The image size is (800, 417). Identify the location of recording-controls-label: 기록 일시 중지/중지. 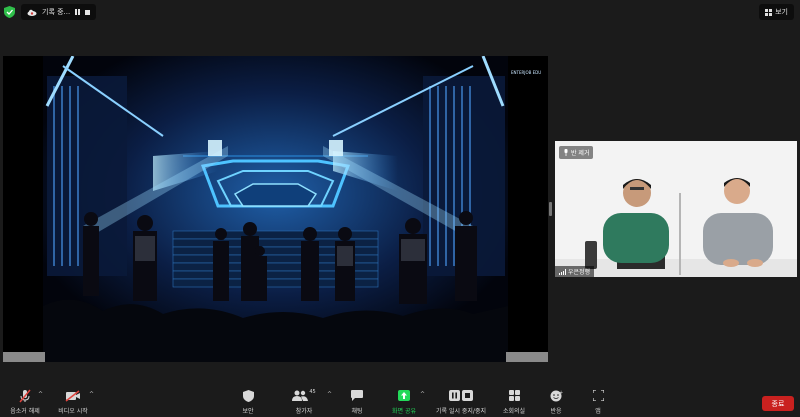
(461, 411).